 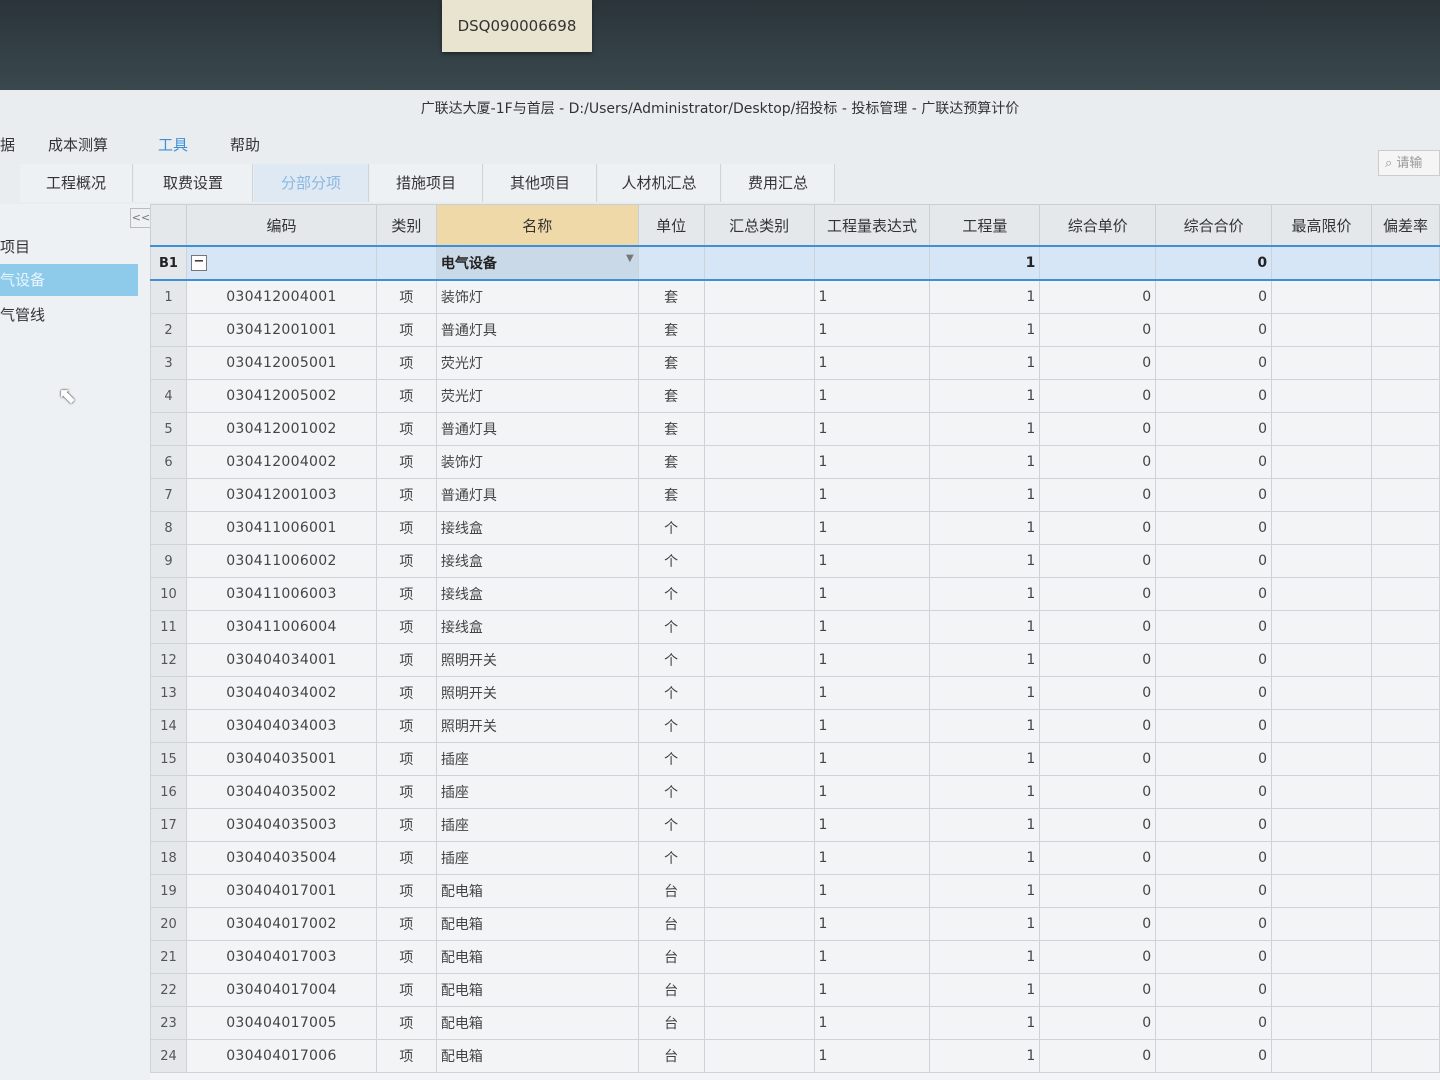 I want to click on table-row: 6 030412004002 项装饰灯套 1 1 0 0, so click(x=795, y=462).